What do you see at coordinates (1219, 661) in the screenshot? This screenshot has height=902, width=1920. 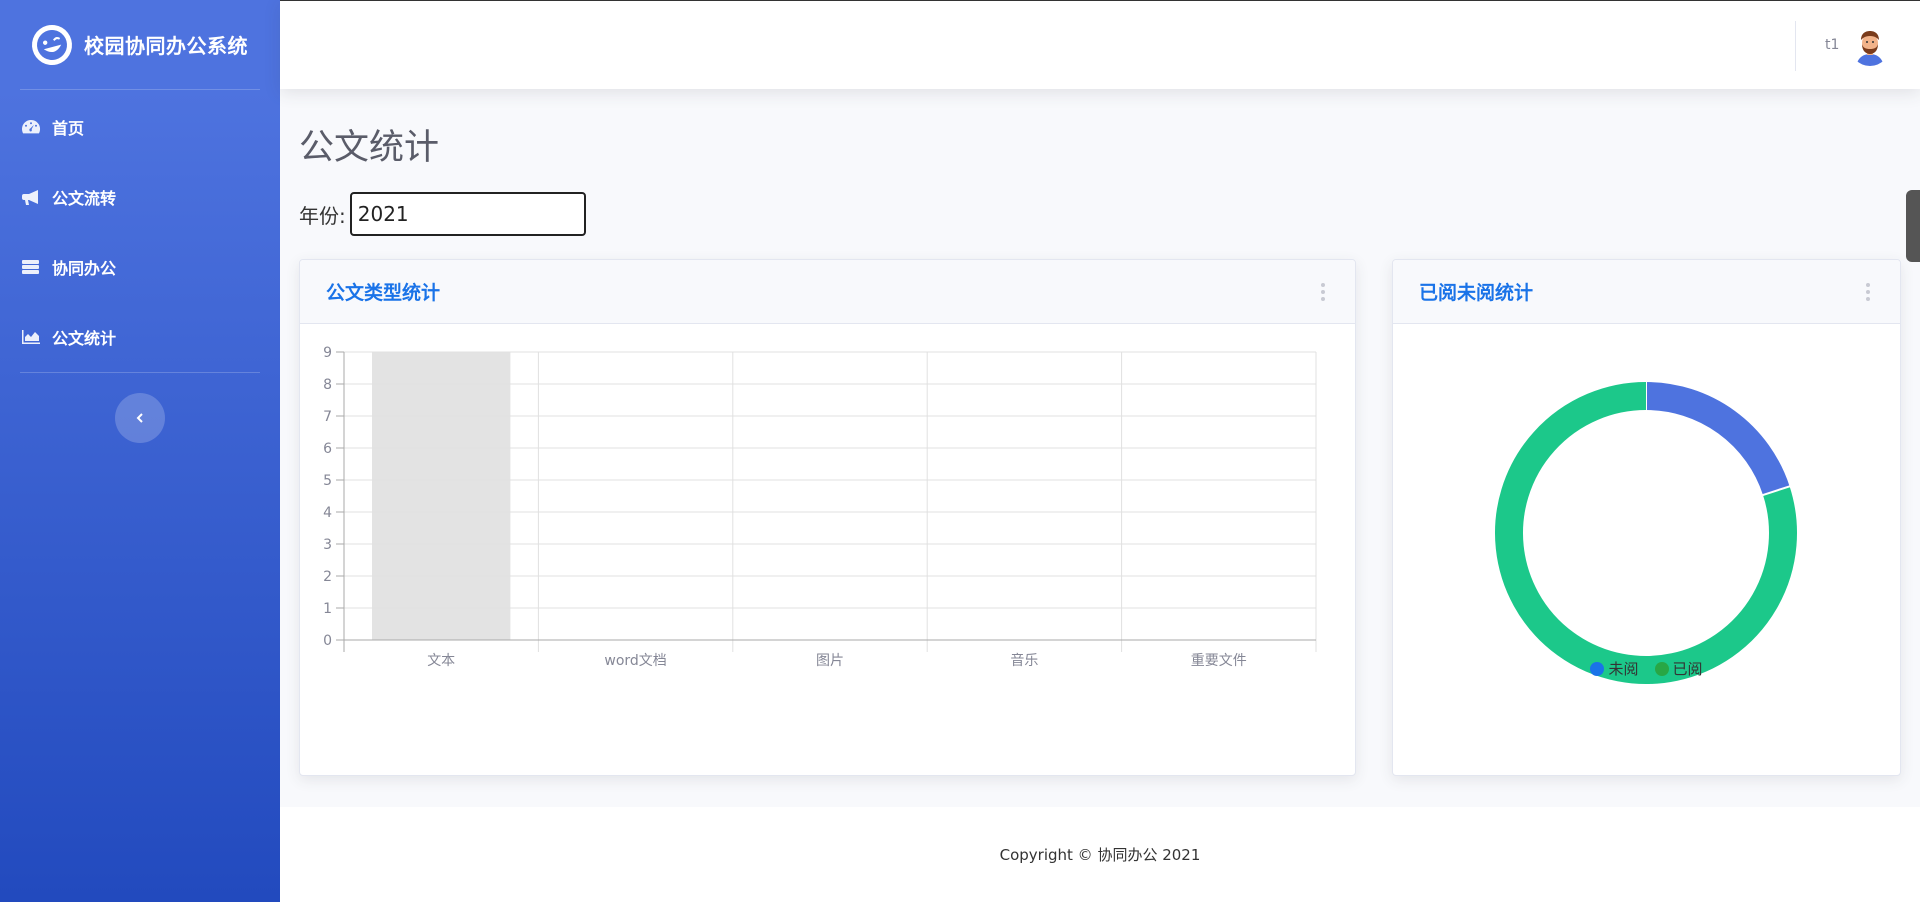 I see `x-tick-label: 重要文件` at bounding box center [1219, 661].